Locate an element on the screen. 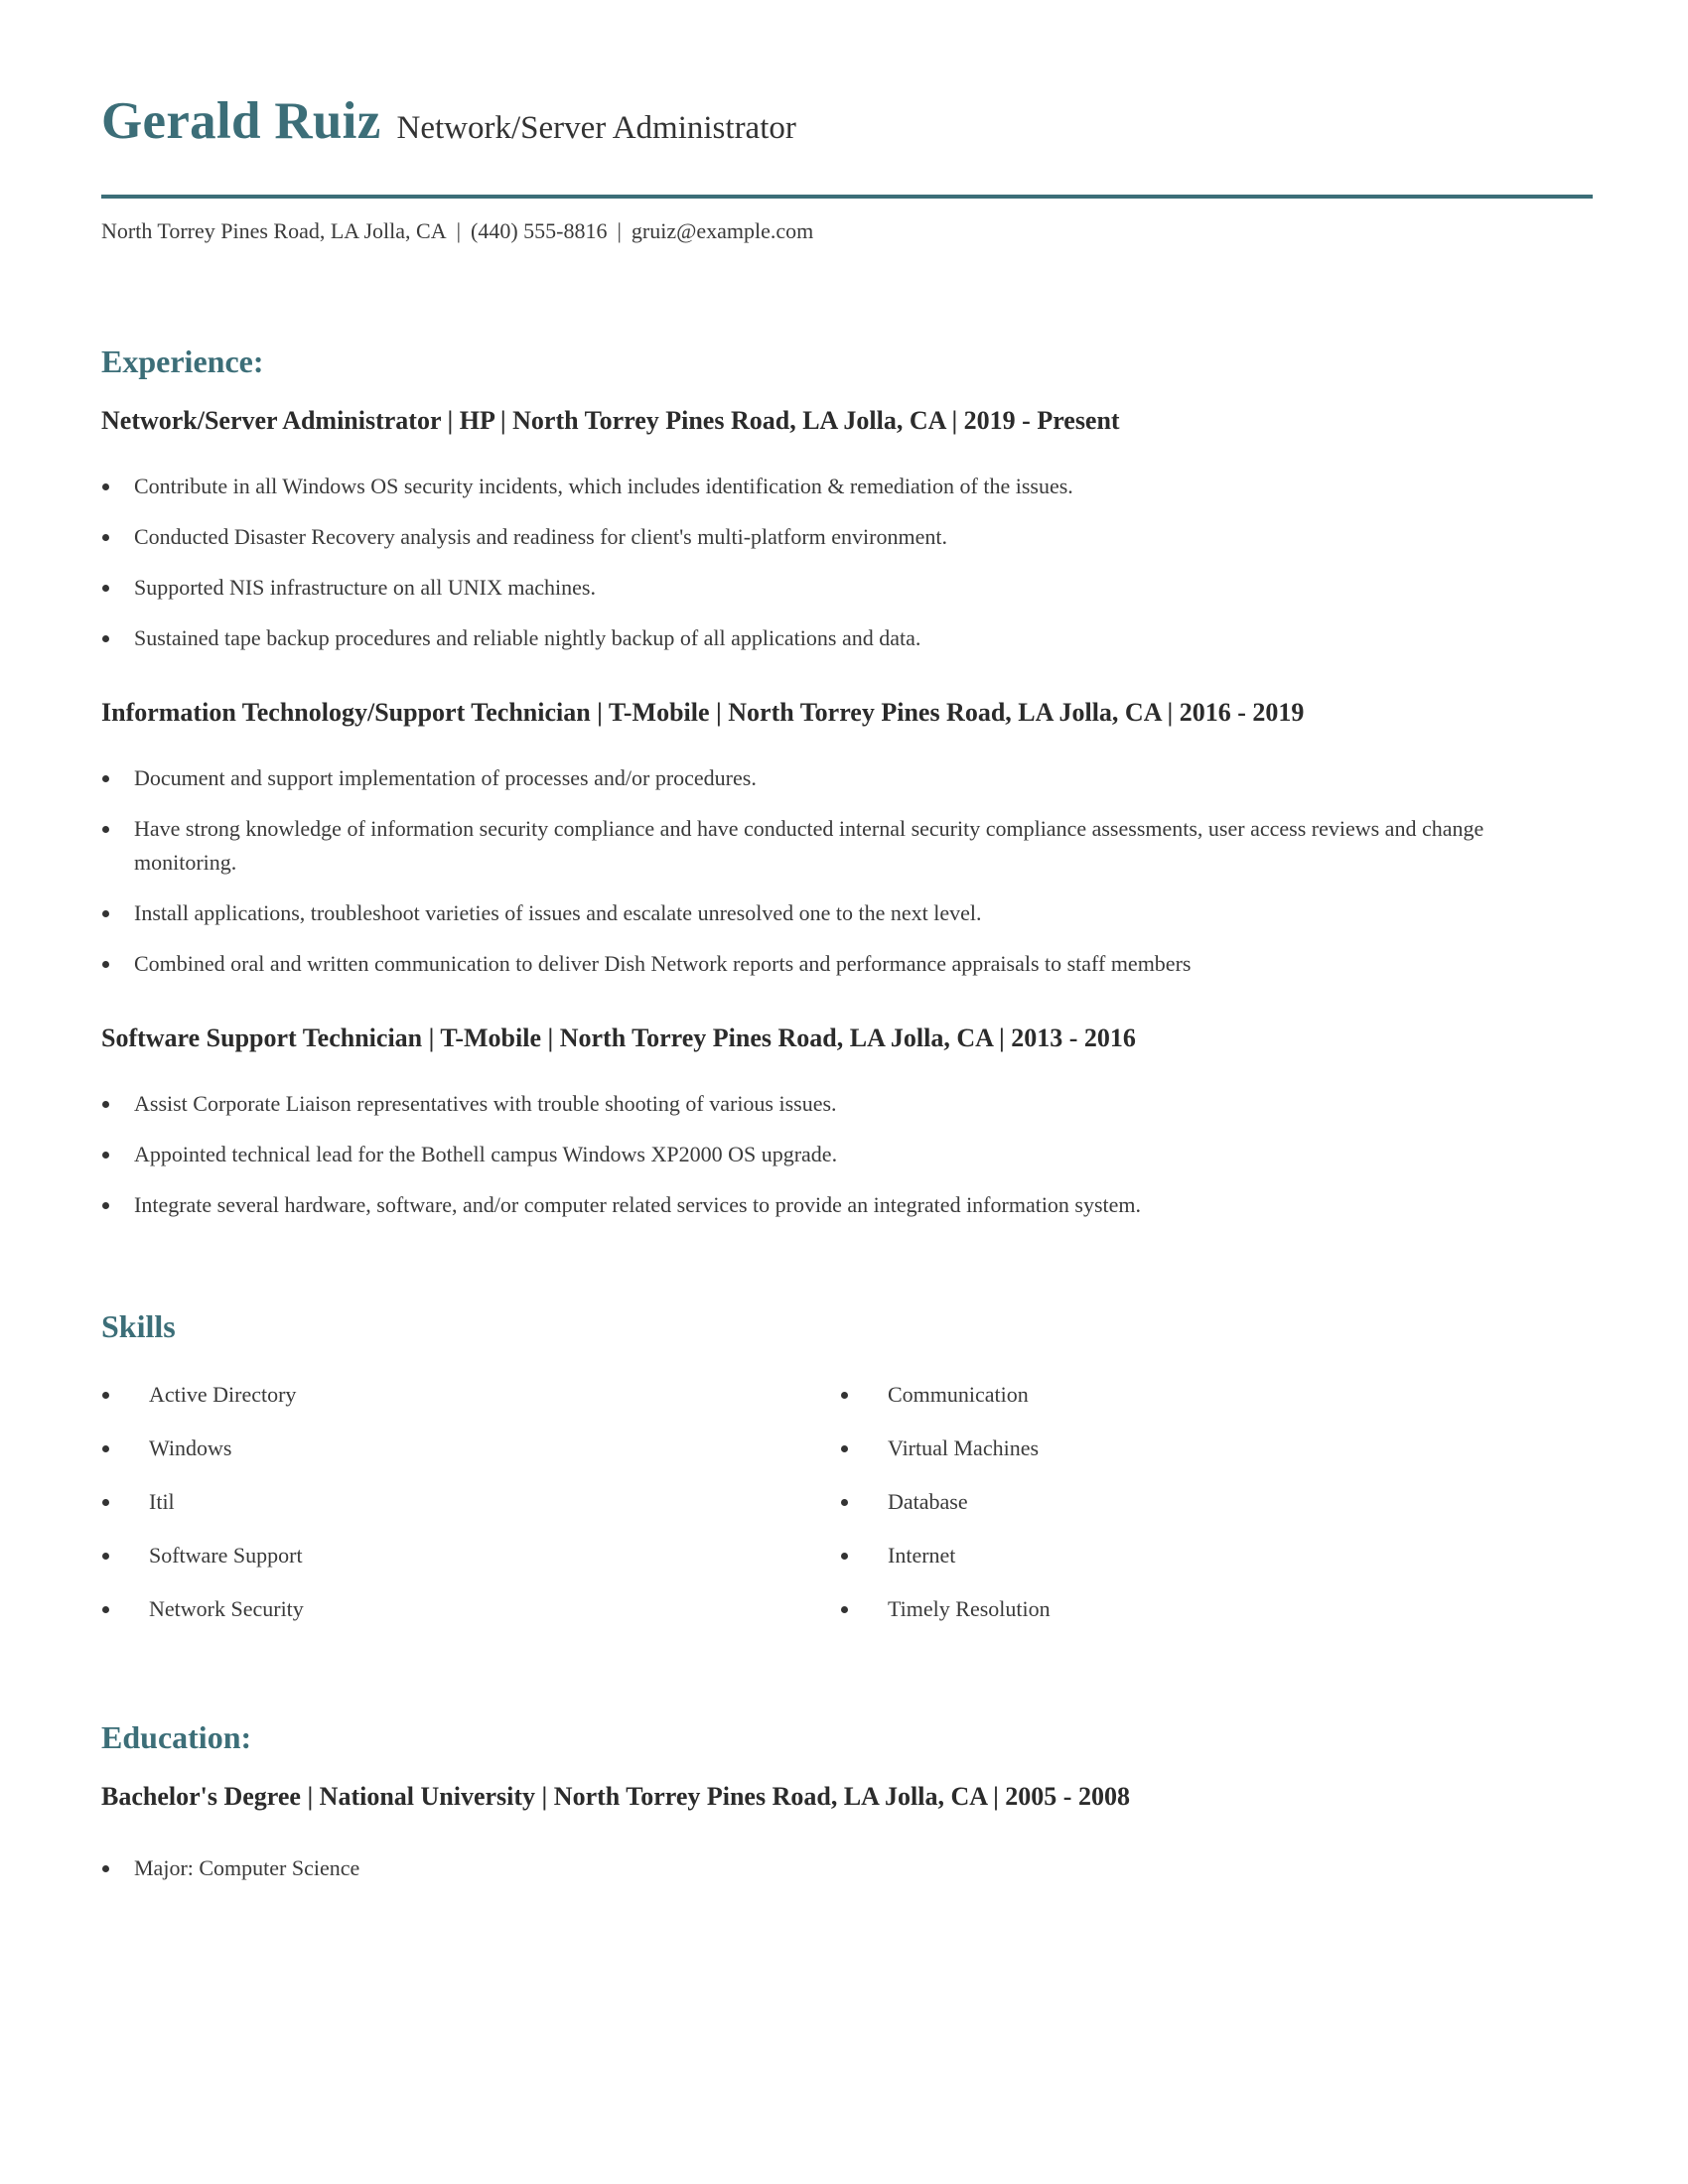 The height and width of the screenshot is (2184, 1688). skills-heading: Skills is located at coordinates (138, 1326).